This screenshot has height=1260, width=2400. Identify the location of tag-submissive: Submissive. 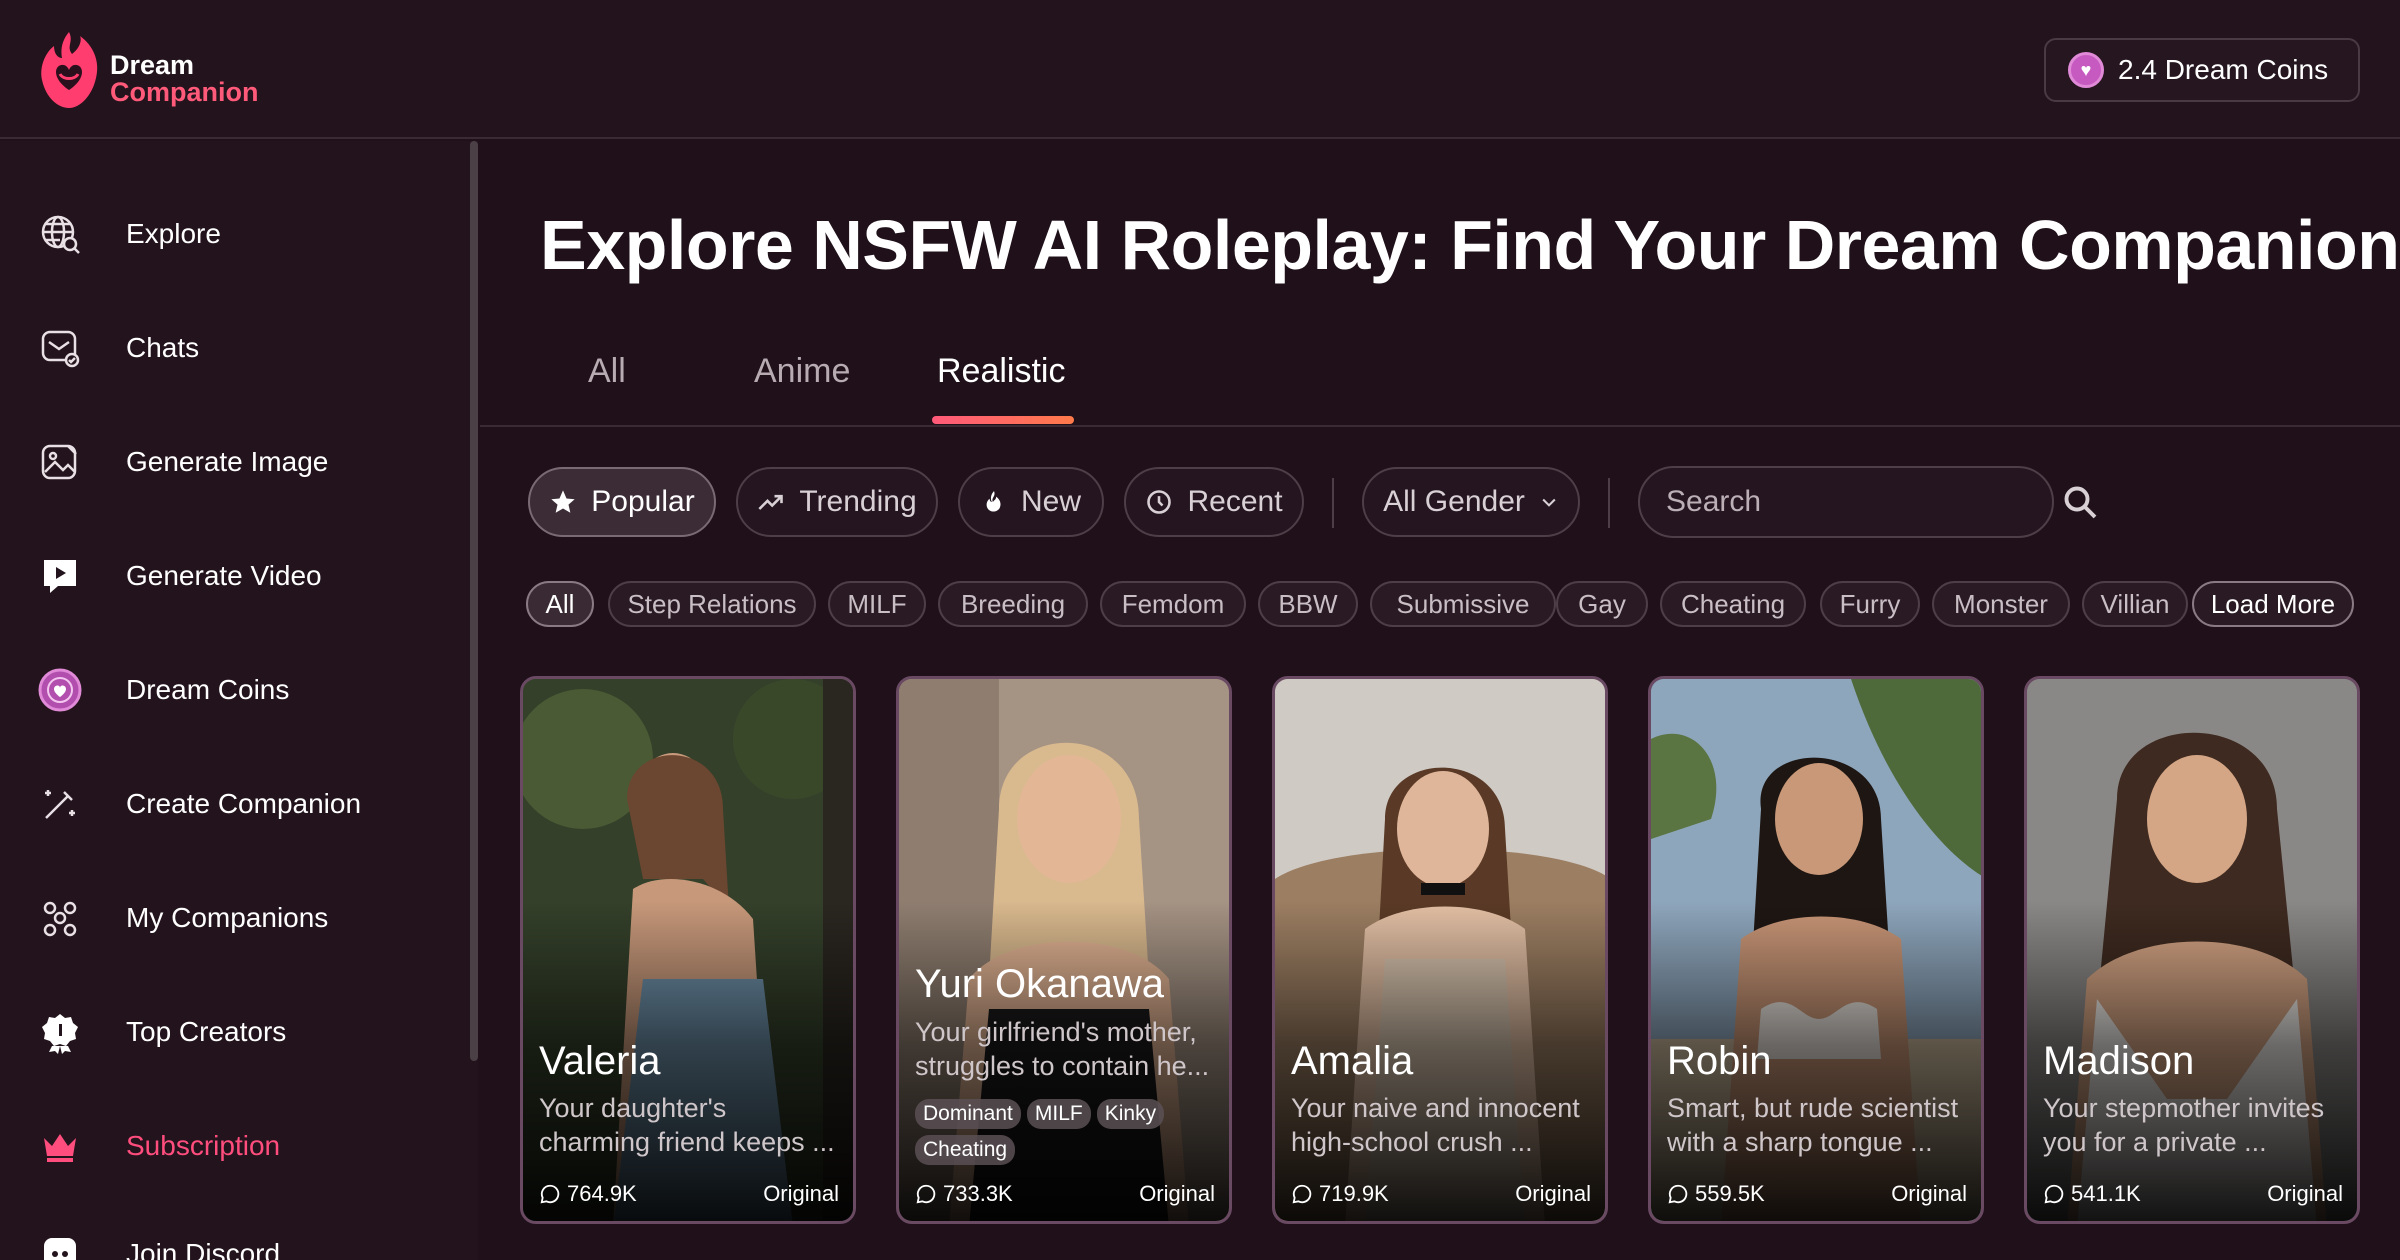
(1463, 604).